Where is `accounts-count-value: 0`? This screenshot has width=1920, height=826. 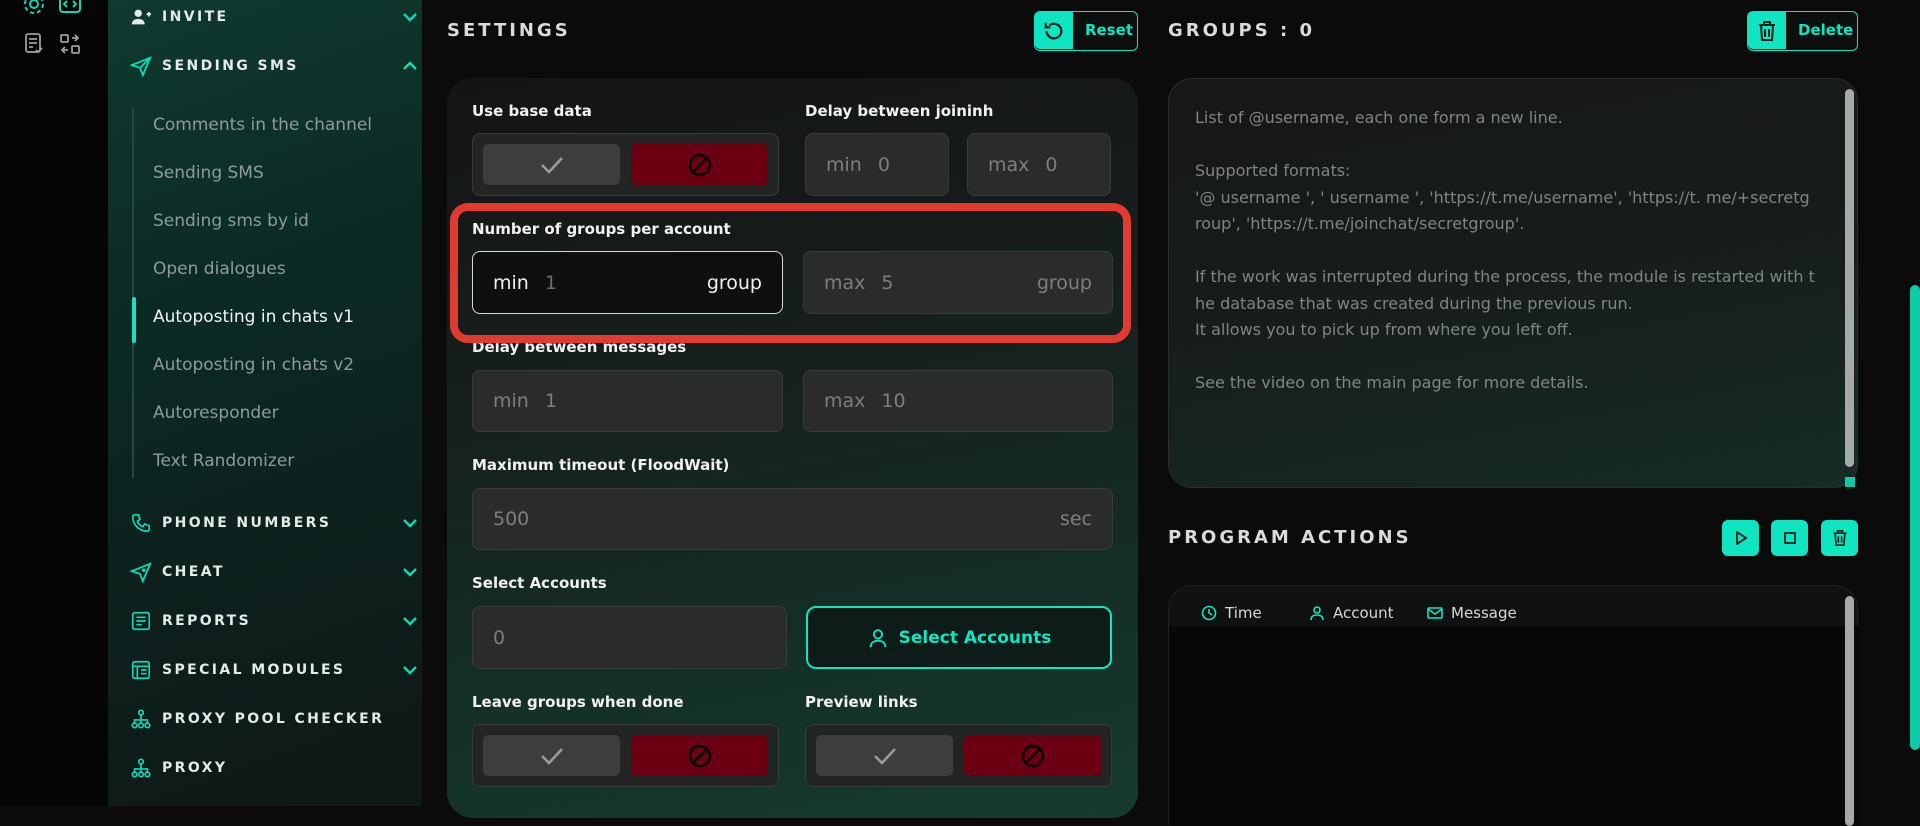 accounts-count-value: 0 is located at coordinates (499, 637).